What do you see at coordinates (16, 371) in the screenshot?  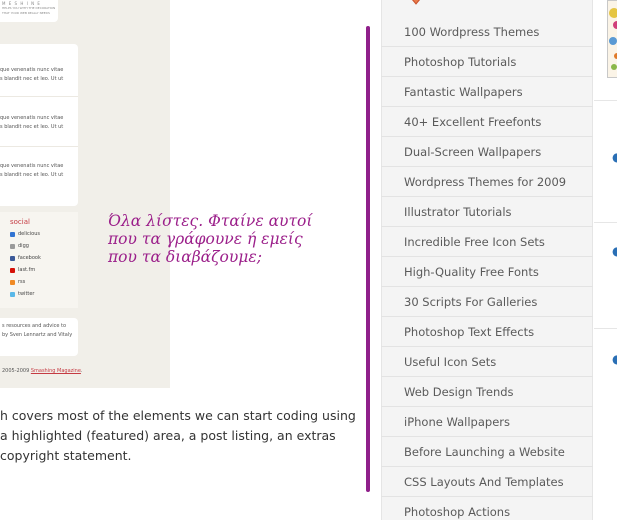 I see `mockup-copyright-prefix: 2005-2009` at bounding box center [16, 371].